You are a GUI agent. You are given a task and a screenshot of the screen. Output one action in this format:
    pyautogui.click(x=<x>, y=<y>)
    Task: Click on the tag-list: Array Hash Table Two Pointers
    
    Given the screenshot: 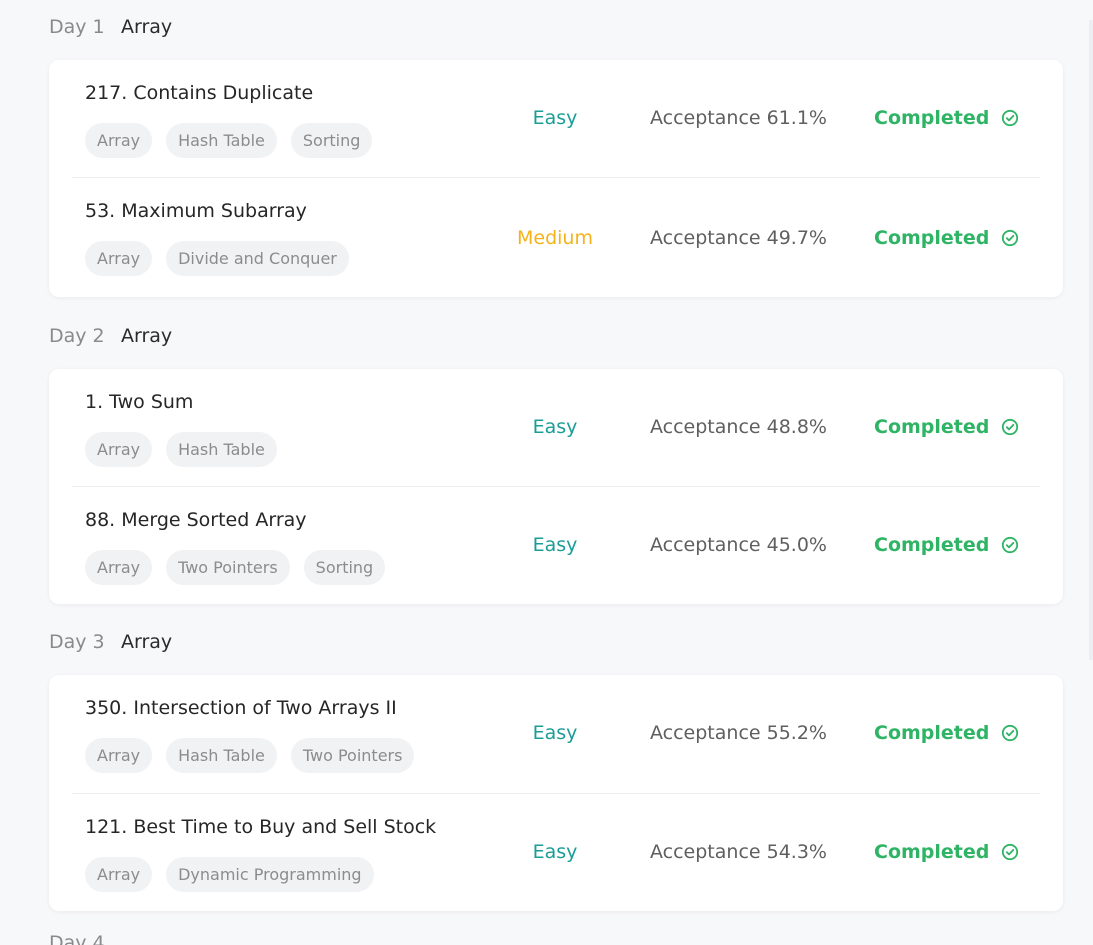 What is the action you would take?
    pyautogui.click(x=250, y=755)
    